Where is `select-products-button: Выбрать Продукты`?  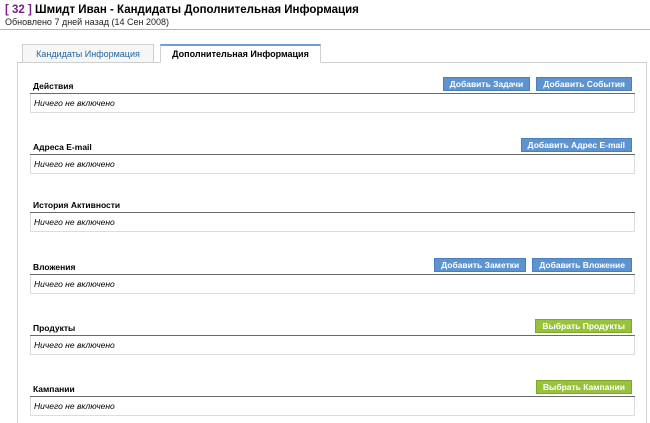 select-products-button: Выбрать Продукты is located at coordinates (583, 326).